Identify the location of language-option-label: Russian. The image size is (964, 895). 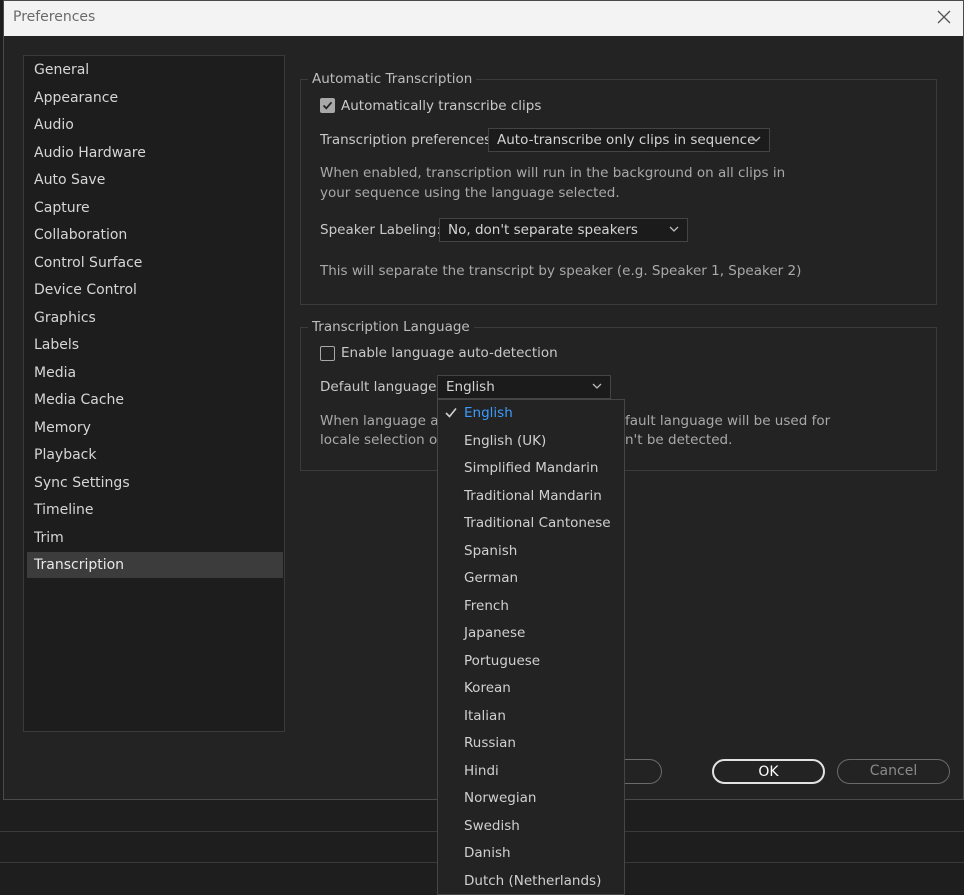
(490, 743).